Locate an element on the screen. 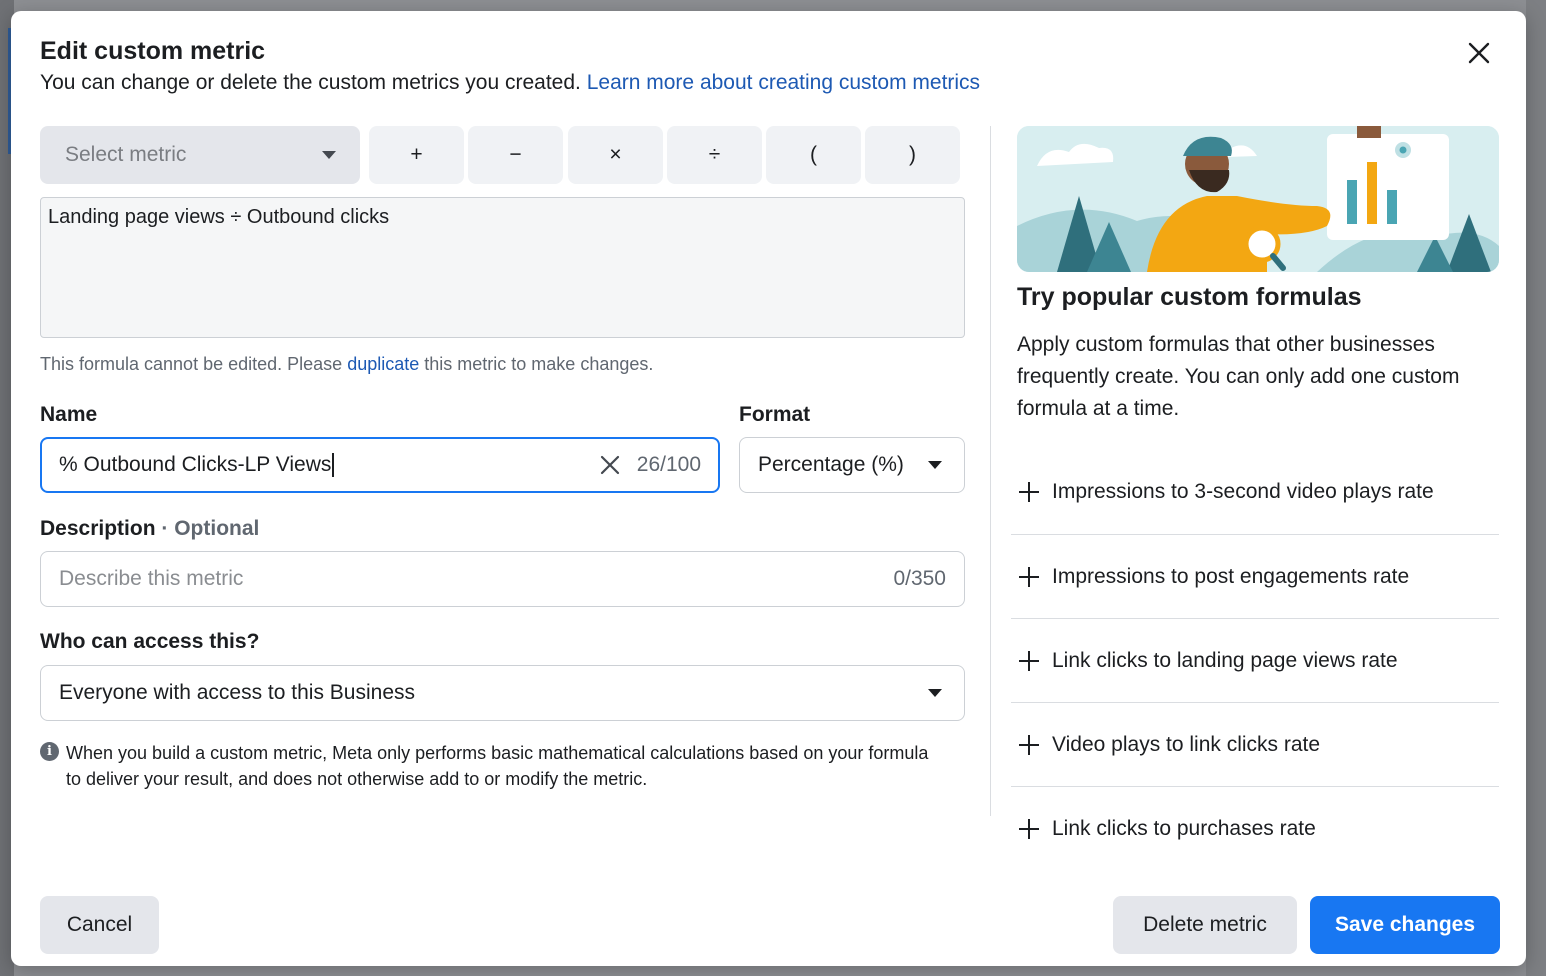 This screenshot has height=976, width=1546. hero-illustration is located at coordinates (1258, 199).